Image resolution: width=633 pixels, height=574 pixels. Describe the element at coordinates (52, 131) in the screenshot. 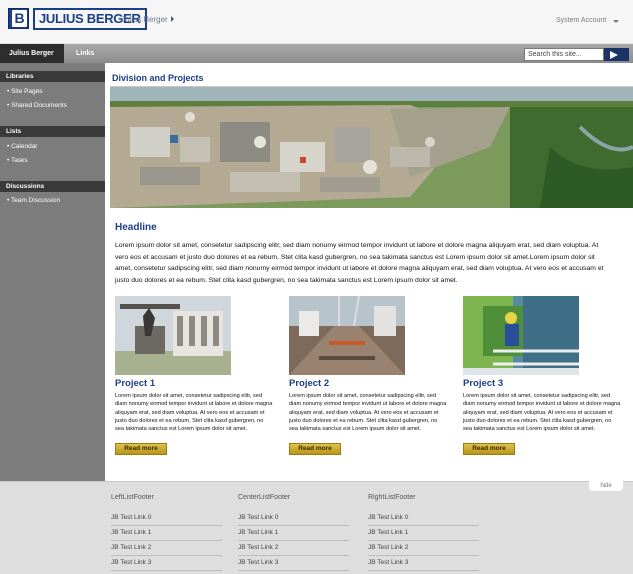

I see `sidebar-heading-lists: Lists` at that location.